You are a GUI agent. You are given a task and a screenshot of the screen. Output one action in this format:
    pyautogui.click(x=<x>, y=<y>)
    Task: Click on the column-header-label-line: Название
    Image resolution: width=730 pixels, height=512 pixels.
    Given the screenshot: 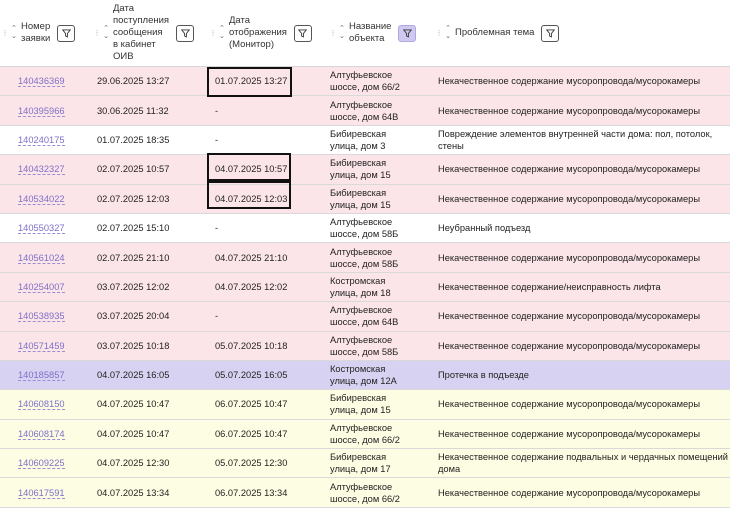 What is the action you would take?
    pyautogui.click(x=370, y=26)
    